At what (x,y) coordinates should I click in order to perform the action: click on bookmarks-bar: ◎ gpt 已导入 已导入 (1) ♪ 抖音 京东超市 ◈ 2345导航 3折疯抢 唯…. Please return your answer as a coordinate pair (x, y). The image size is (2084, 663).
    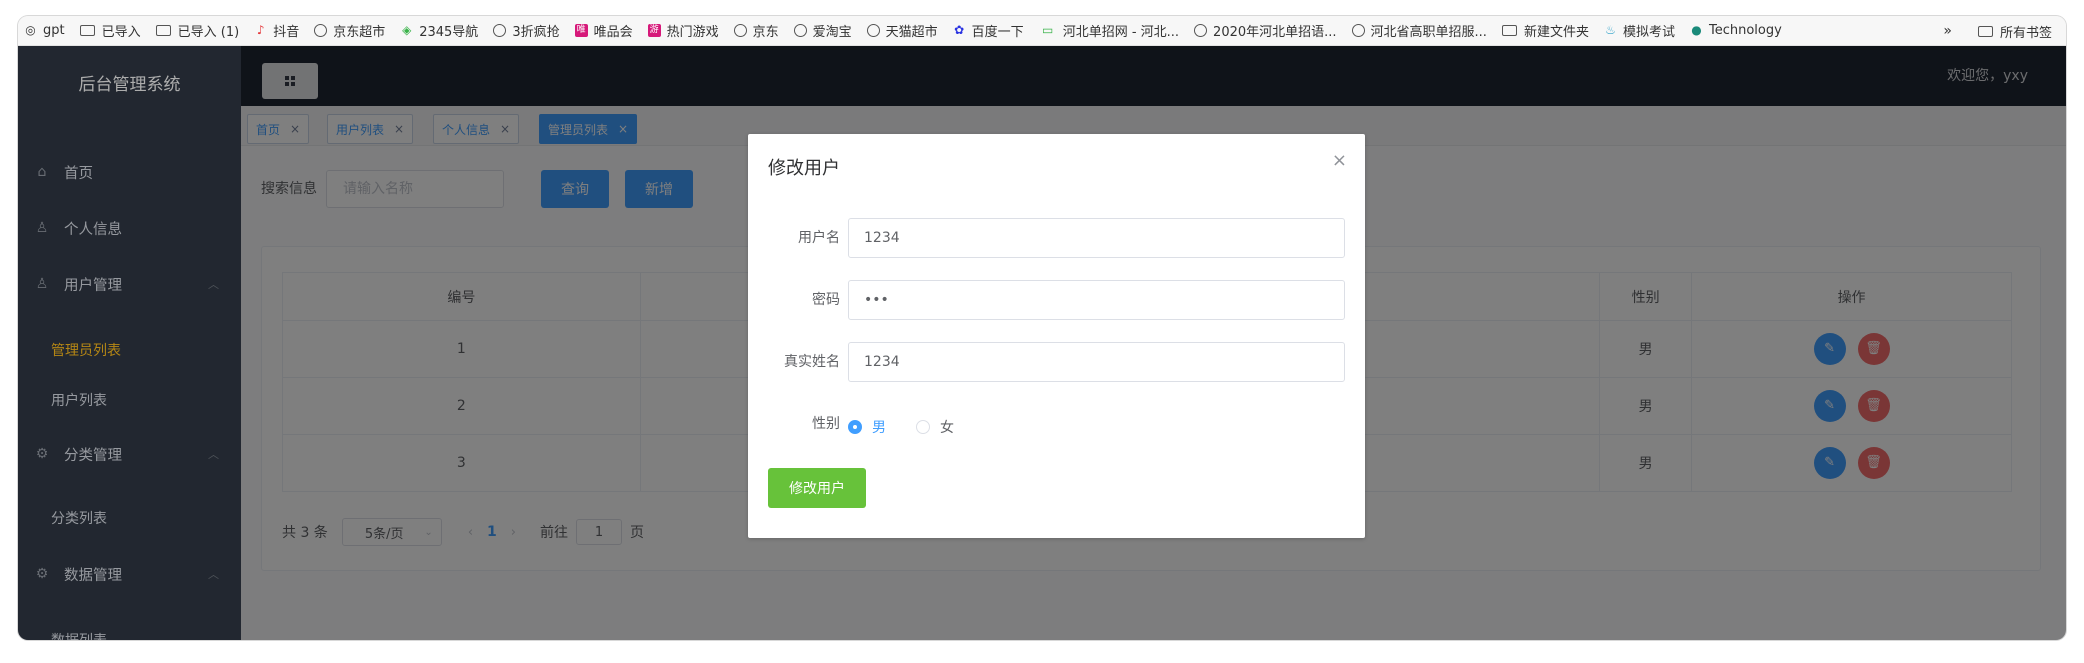
    Looking at the image, I should click on (1042, 31).